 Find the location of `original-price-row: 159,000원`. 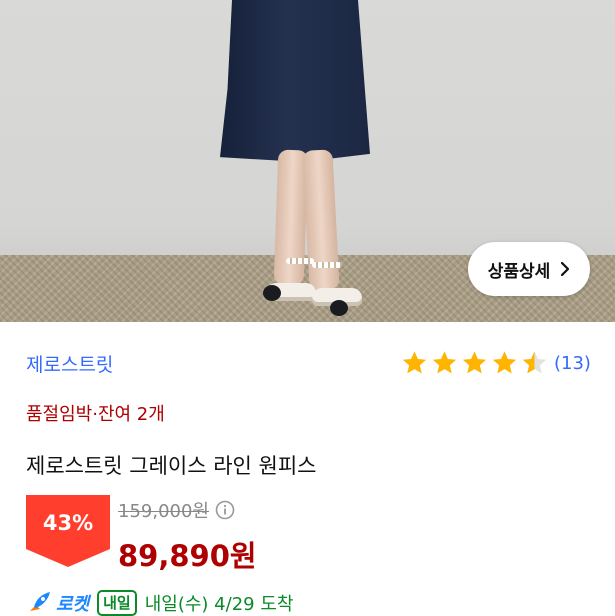

original-price-row: 159,000원 is located at coordinates (176, 510).